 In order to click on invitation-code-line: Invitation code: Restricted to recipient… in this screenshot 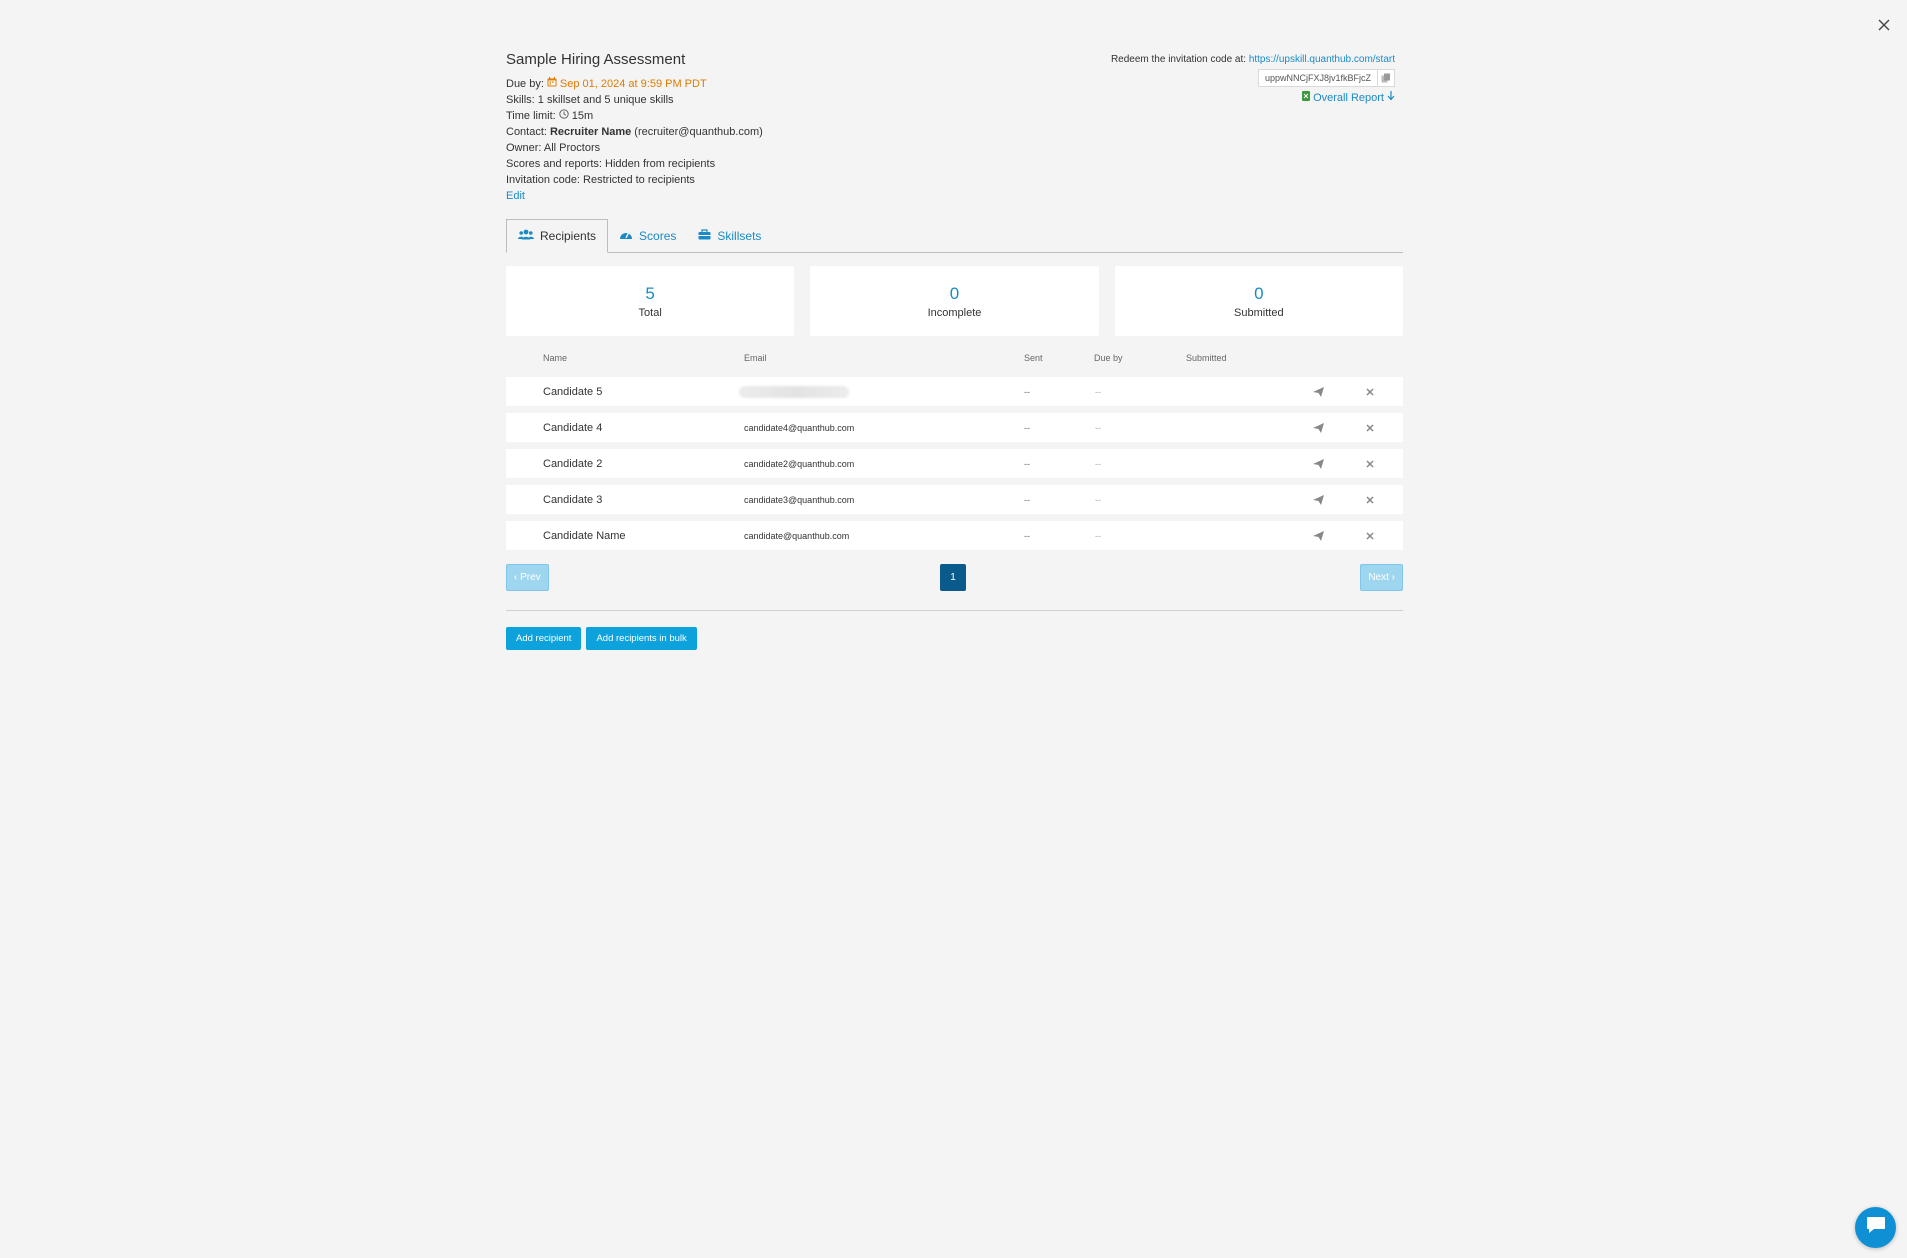, I will do `click(600, 180)`.